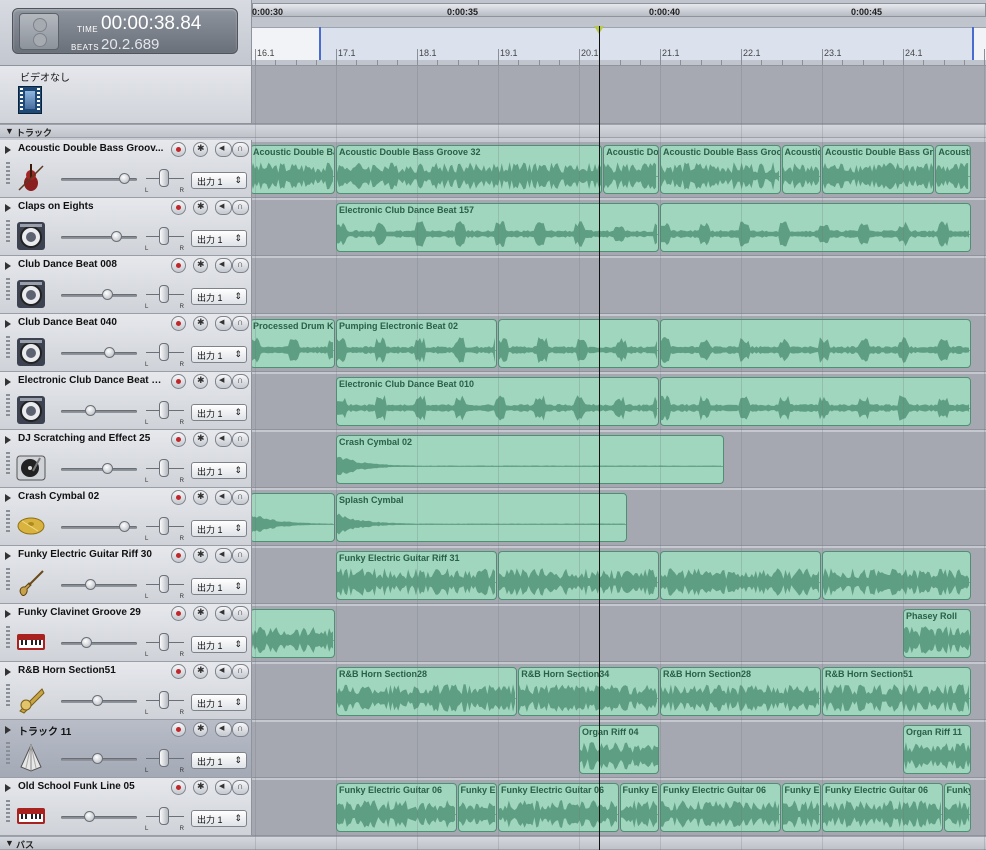 The width and height of the screenshot is (986, 850). What do you see at coordinates (619, 401) in the screenshot?
I see `track-lane: Electronic Club Dance Beat 010` at bounding box center [619, 401].